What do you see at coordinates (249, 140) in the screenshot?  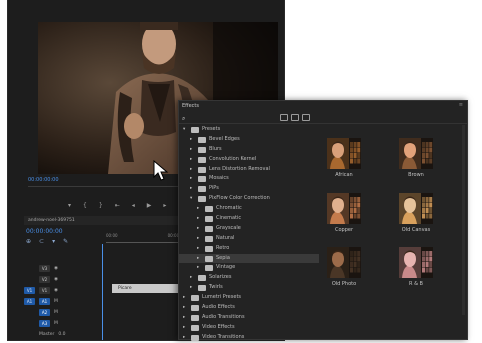 I see `effects-tree-item: ▸ Bevel Edges` at bounding box center [249, 140].